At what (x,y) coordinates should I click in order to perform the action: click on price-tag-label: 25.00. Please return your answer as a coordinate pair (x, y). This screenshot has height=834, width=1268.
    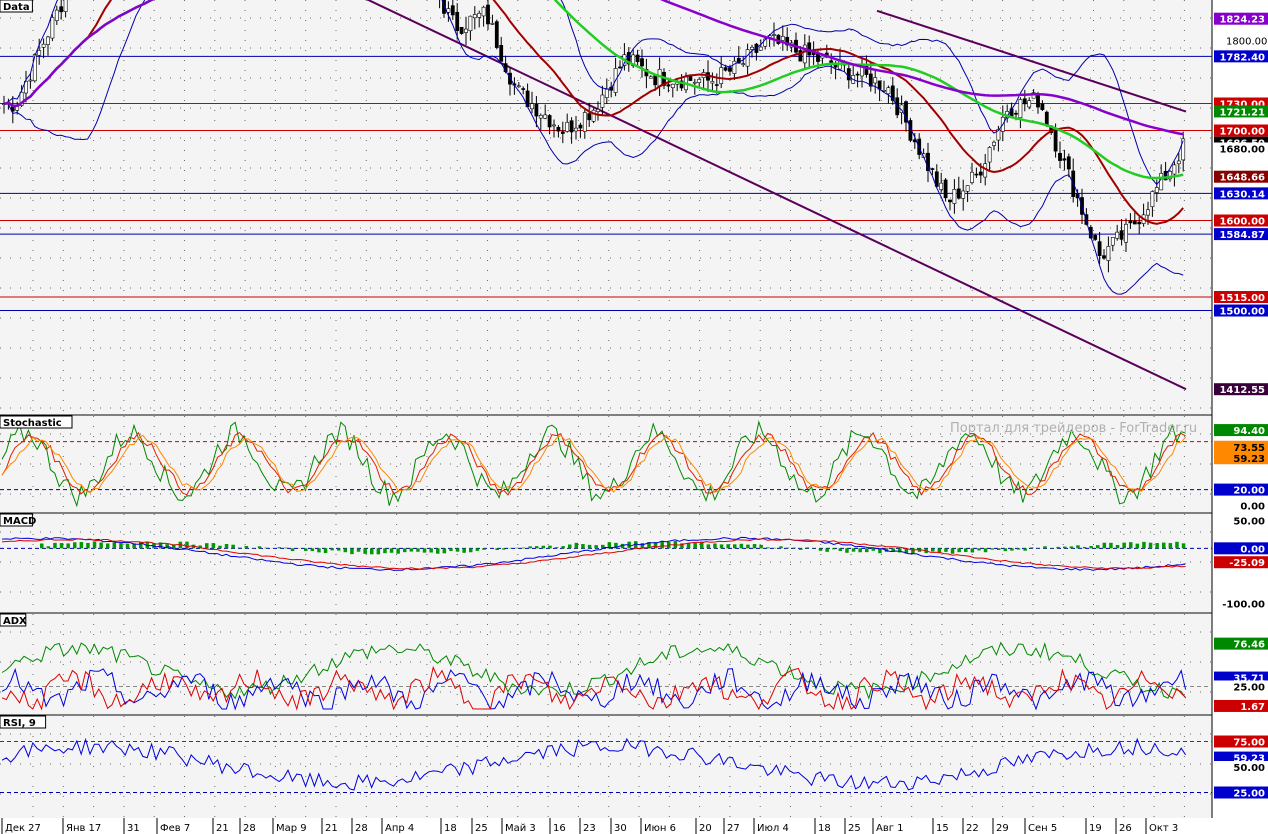
    Looking at the image, I should click on (1249, 688).